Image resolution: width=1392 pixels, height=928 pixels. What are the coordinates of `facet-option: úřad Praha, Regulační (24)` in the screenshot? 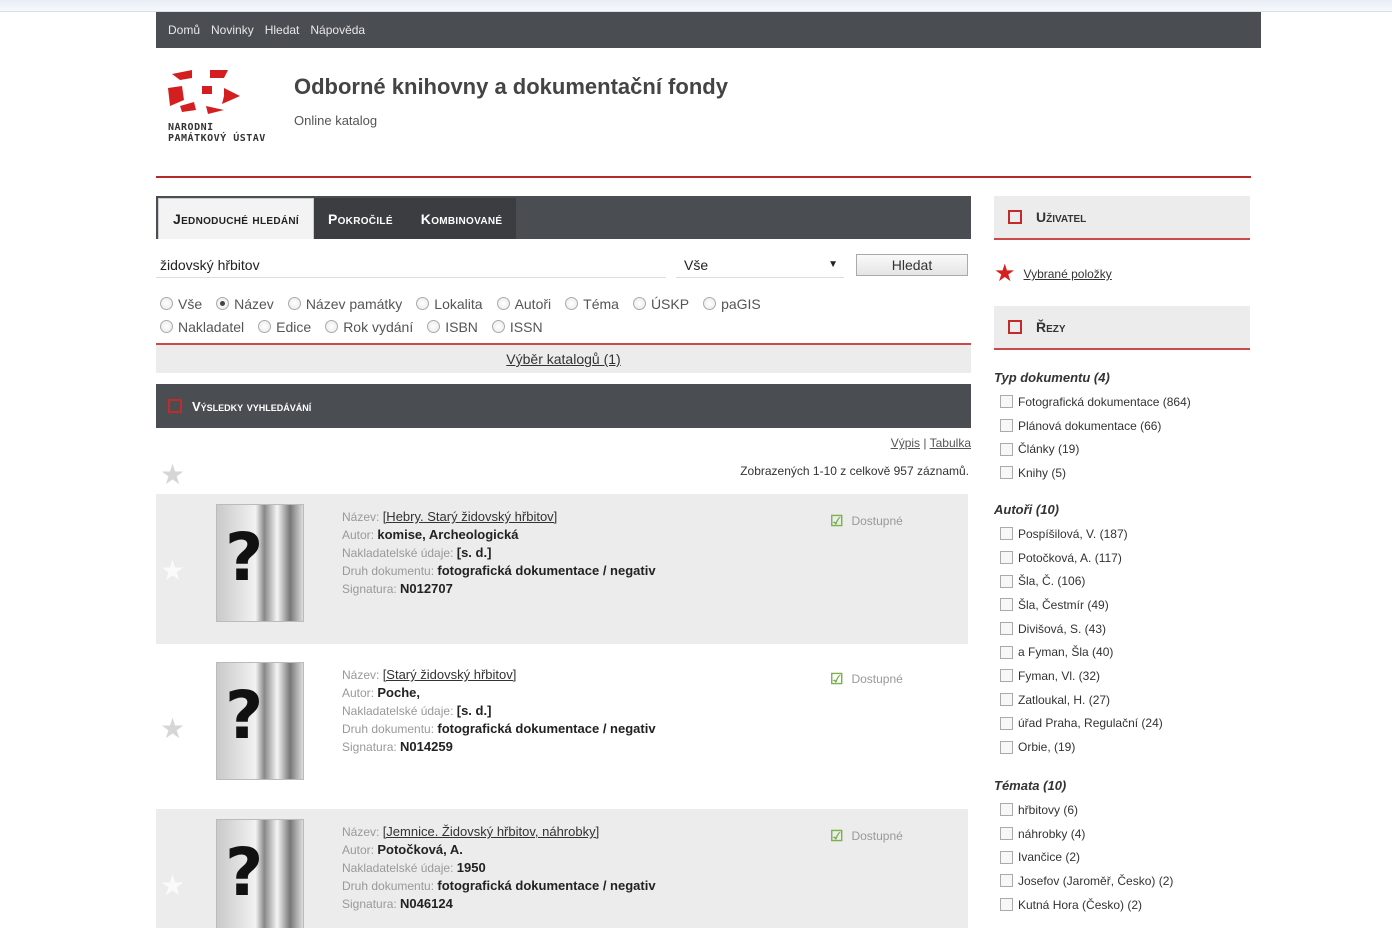 It's located at (1122, 724).